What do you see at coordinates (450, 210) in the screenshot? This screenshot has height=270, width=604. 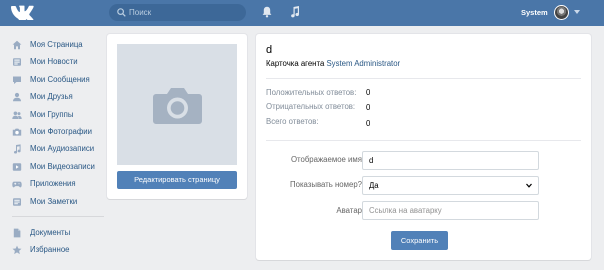 I see `avatar-url-input: Ссылка на аватарку` at bounding box center [450, 210].